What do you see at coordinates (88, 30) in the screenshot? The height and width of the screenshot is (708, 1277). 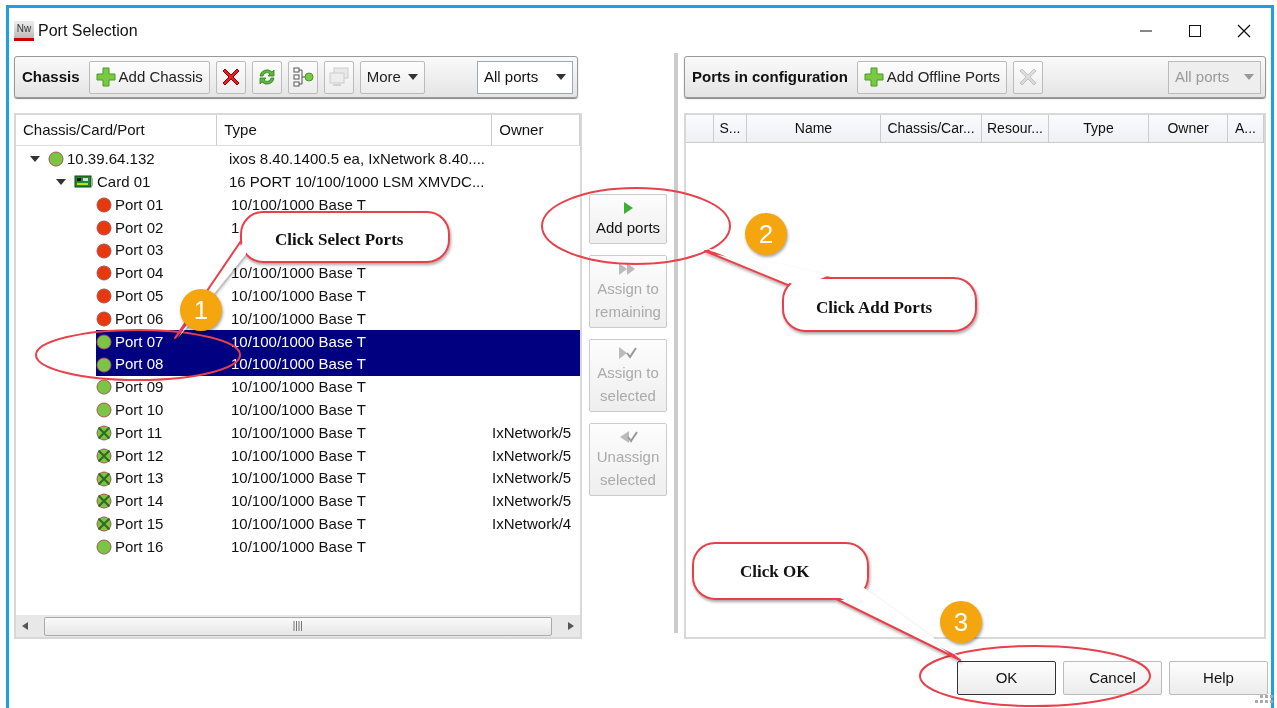 I see `window-title: Port Selection` at bounding box center [88, 30].